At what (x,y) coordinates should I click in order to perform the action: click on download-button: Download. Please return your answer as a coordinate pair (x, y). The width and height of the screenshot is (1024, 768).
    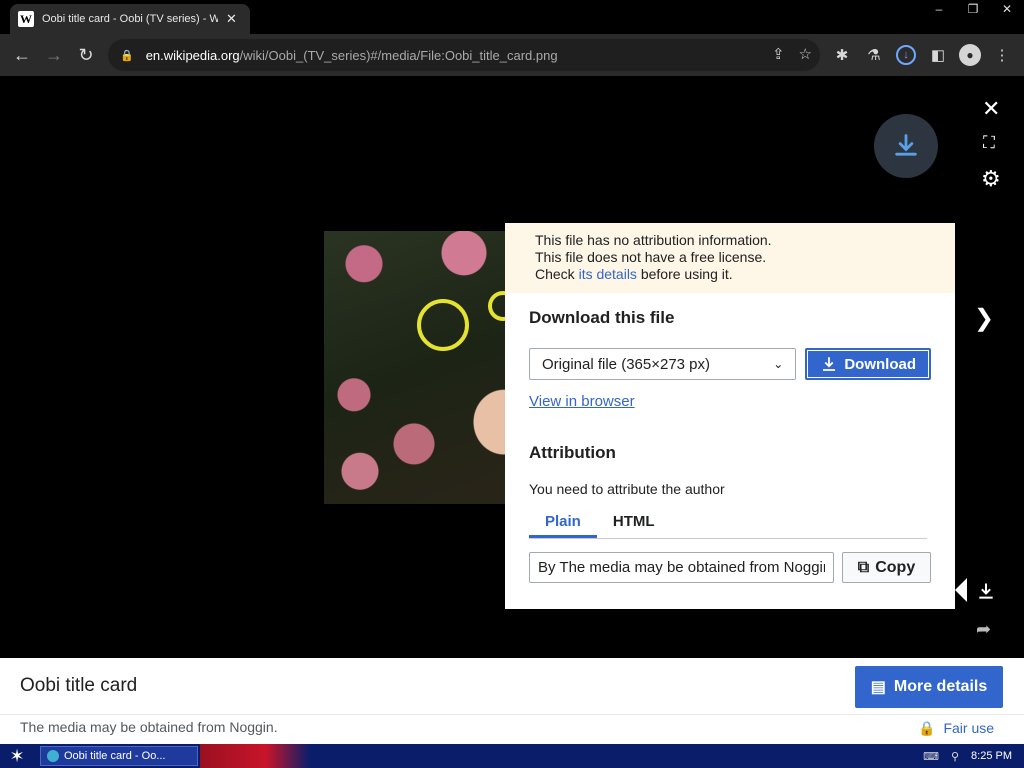
    Looking at the image, I should click on (868, 364).